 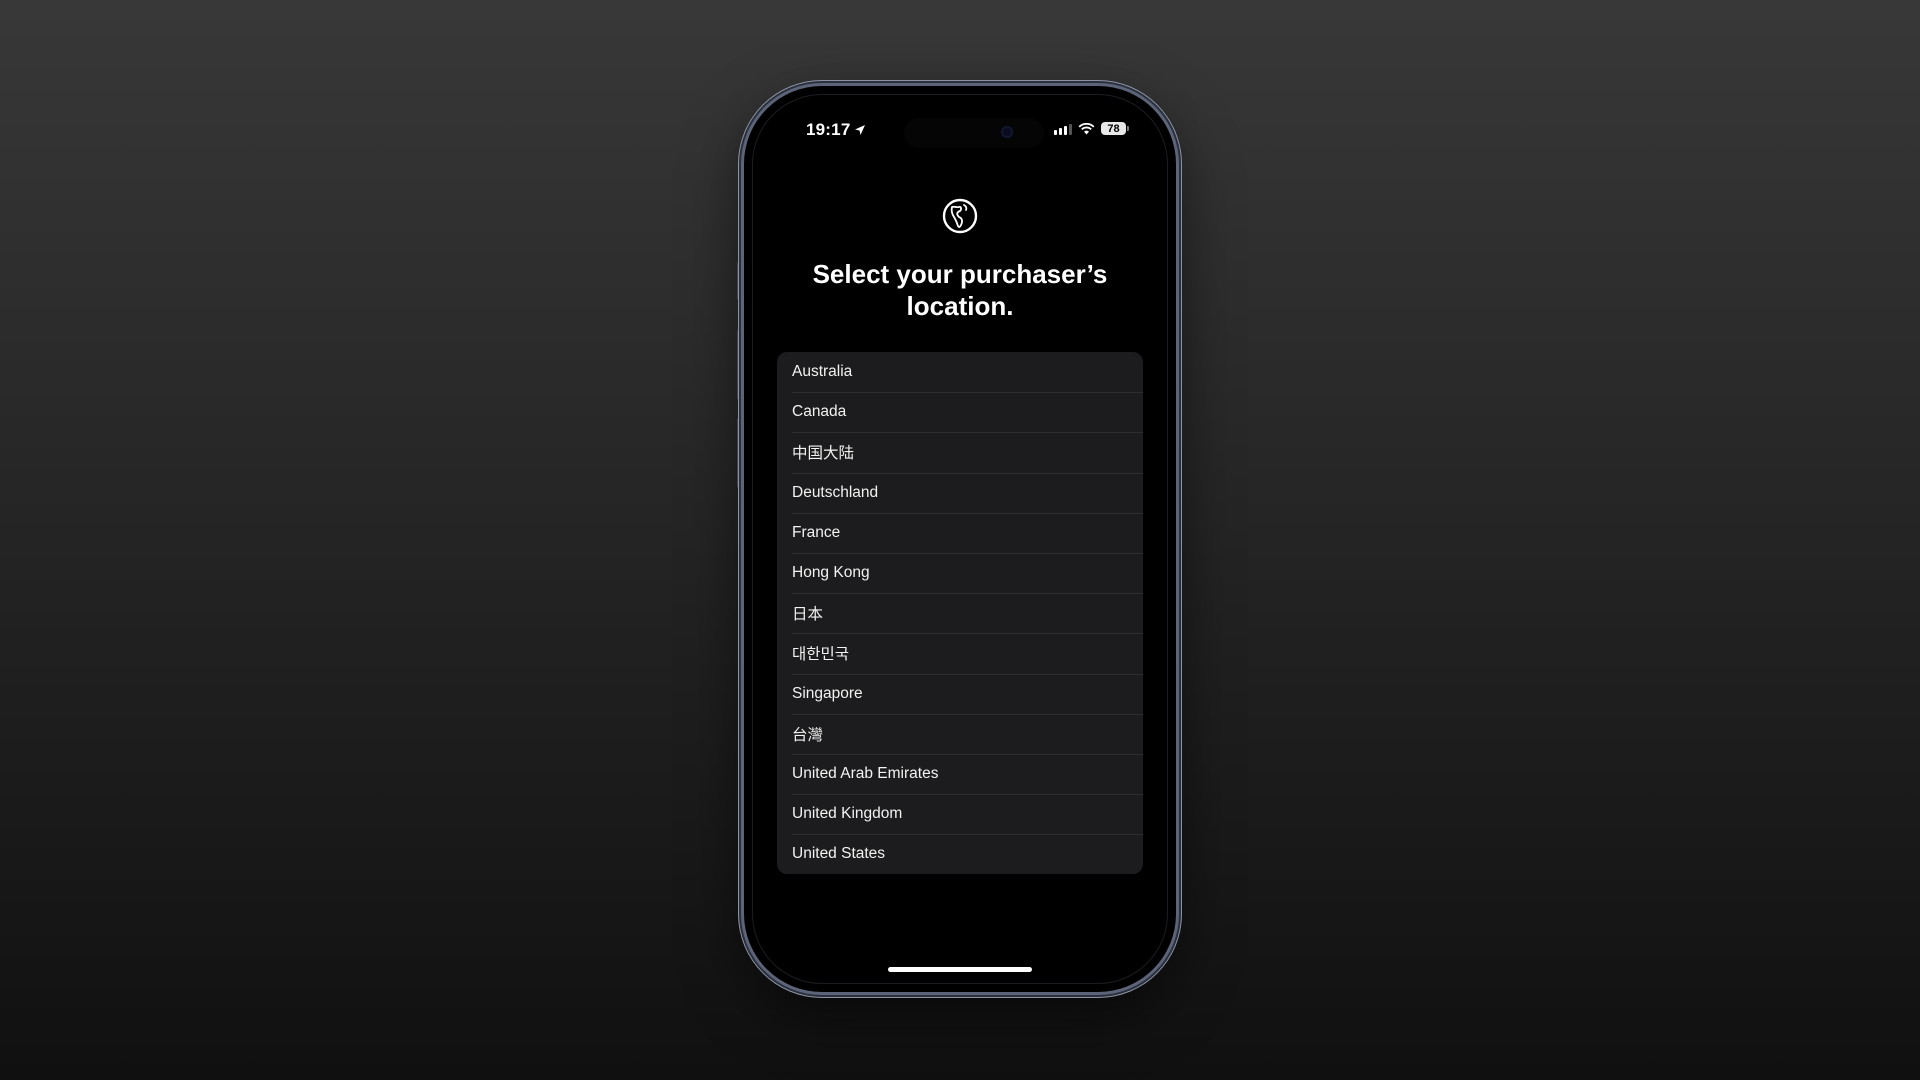 What do you see at coordinates (960, 969) in the screenshot?
I see `home-indicator` at bounding box center [960, 969].